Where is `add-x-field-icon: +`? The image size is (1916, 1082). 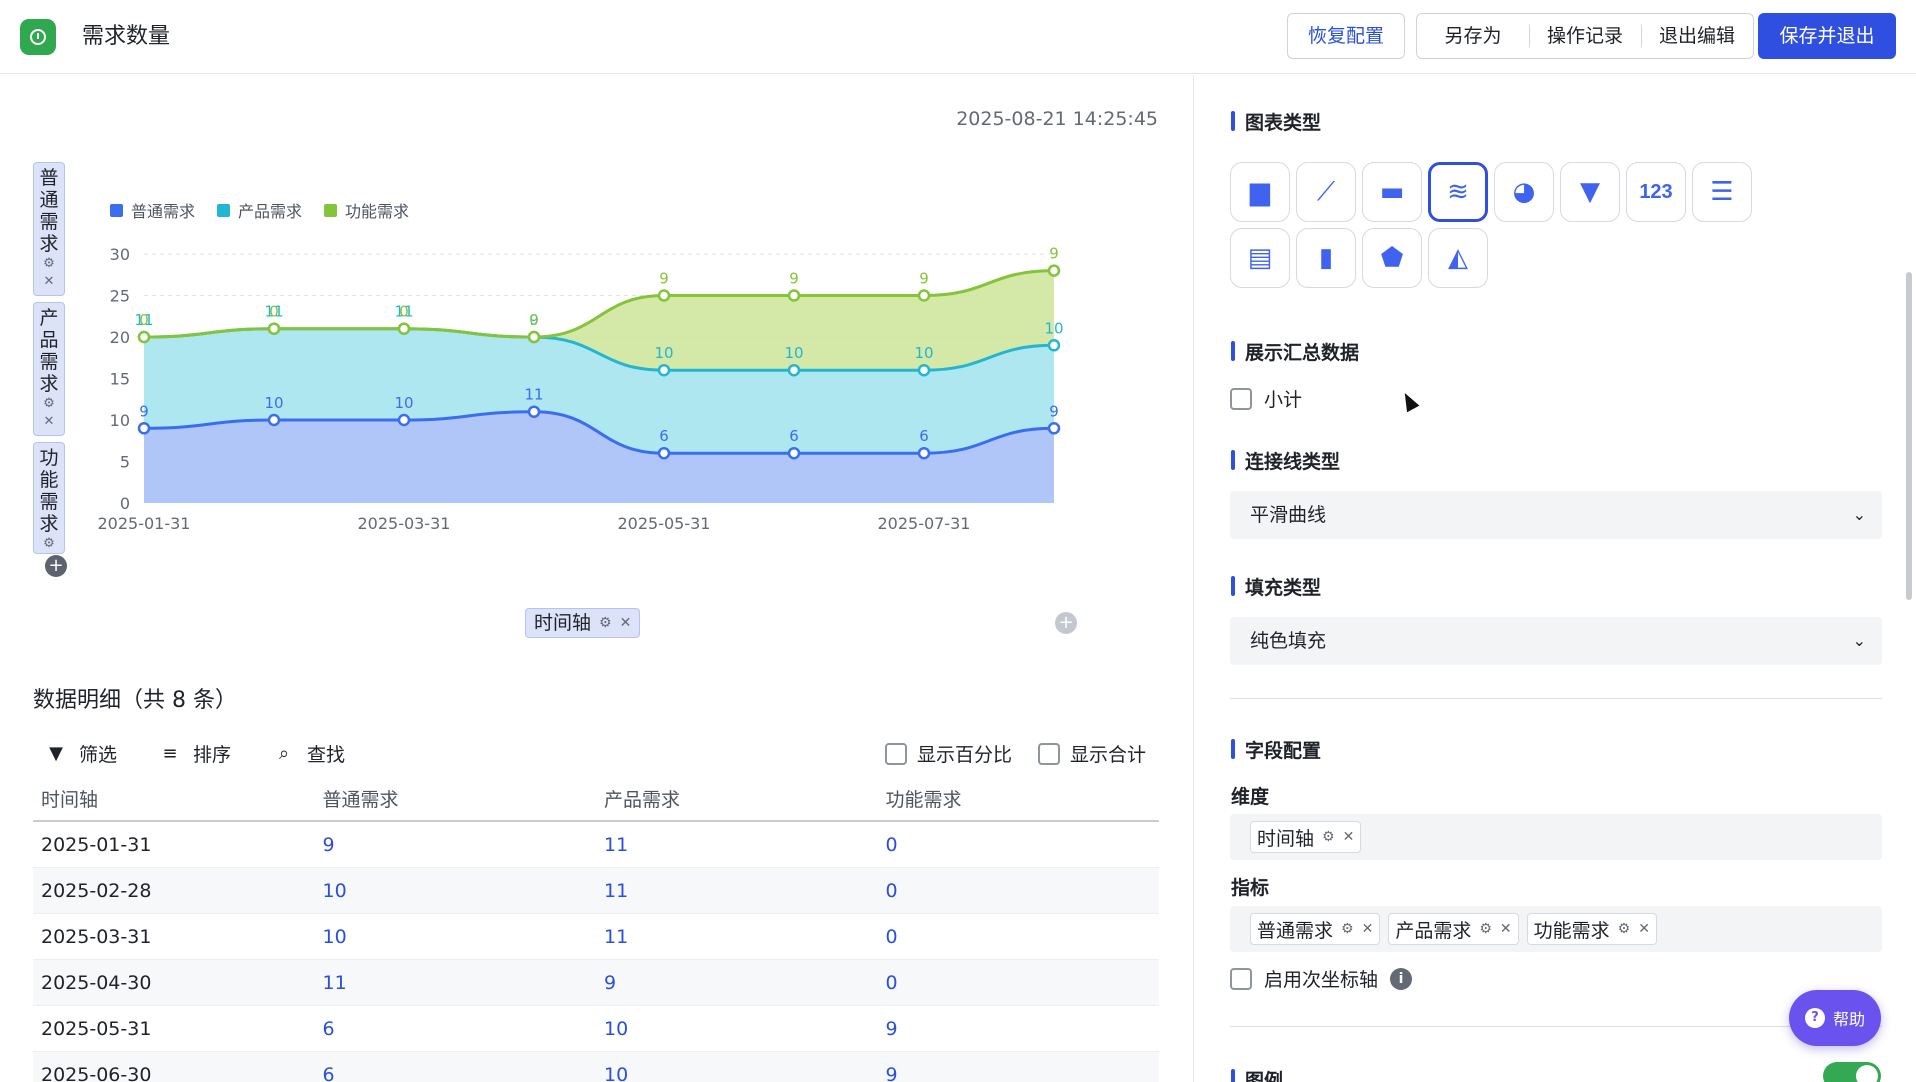
add-x-field-icon: + is located at coordinates (1066, 623).